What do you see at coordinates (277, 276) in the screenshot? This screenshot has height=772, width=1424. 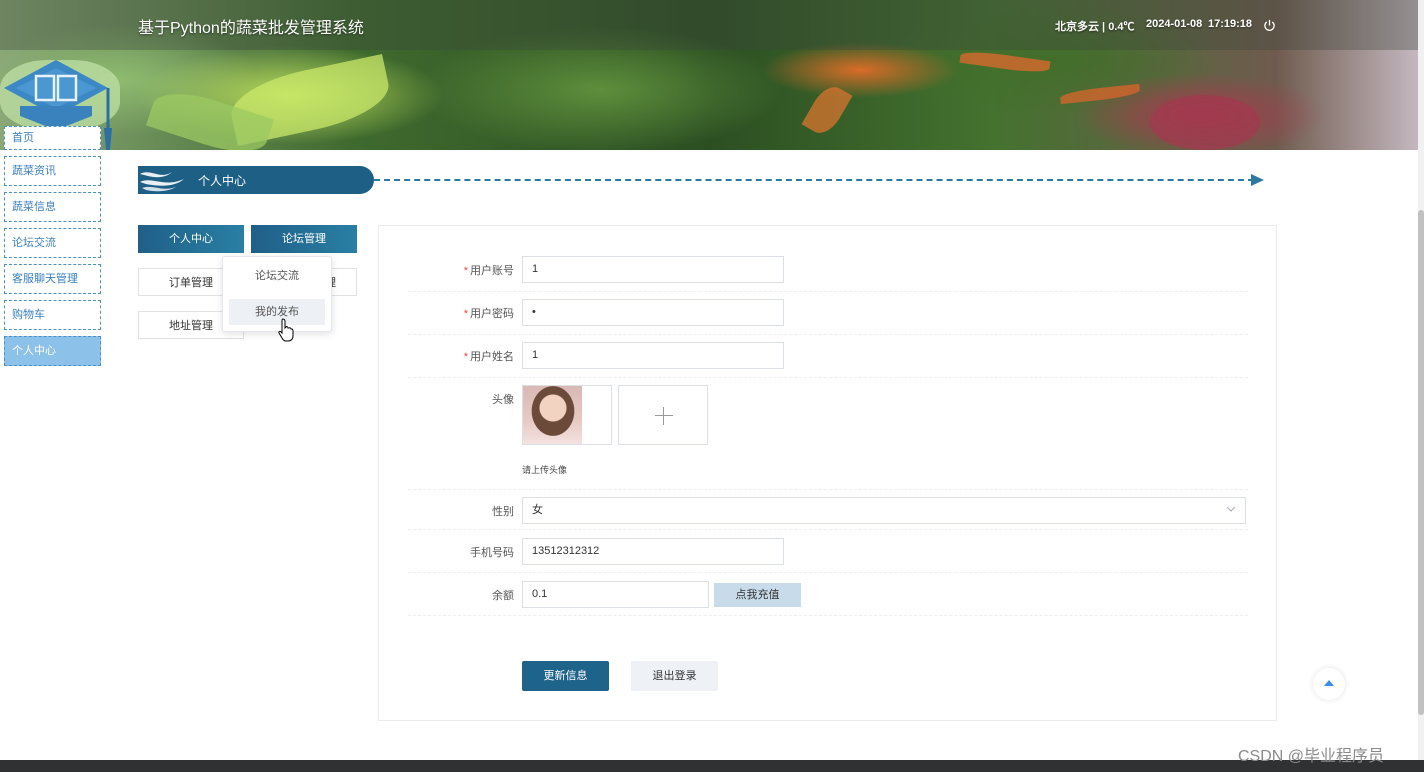 I see `dropdown-item-forum: 论坛交流` at bounding box center [277, 276].